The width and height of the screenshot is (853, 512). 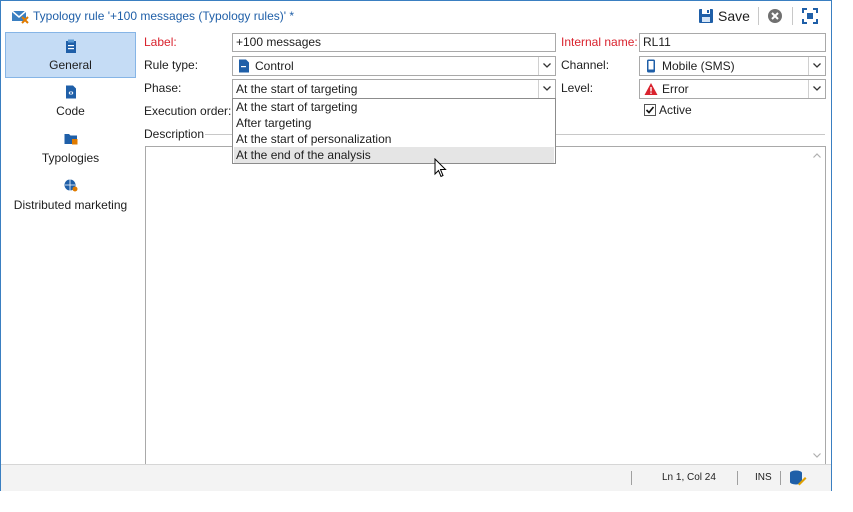 I want to click on typology-rule-icon, so click(x=20, y=17).